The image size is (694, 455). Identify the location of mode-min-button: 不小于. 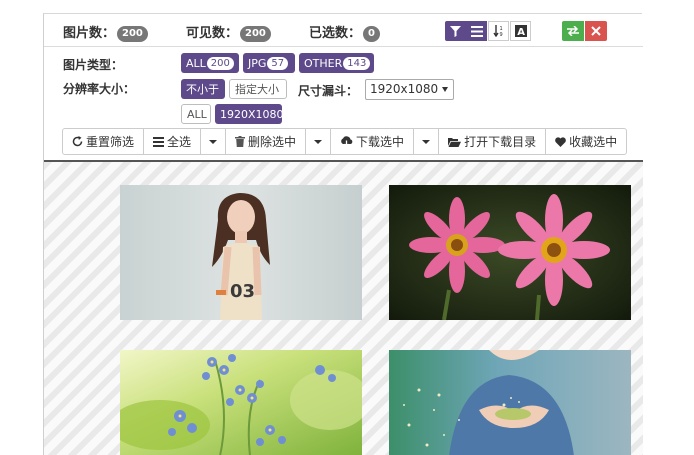
(203, 89).